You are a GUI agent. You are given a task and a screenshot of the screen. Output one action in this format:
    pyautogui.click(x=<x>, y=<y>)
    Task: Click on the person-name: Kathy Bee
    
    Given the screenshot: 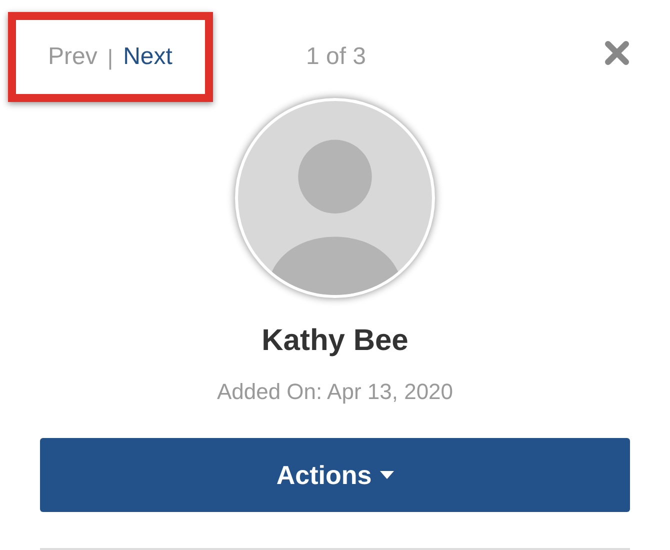 What is the action you would take?
    pyautogui.click(x=335, y=341)
    